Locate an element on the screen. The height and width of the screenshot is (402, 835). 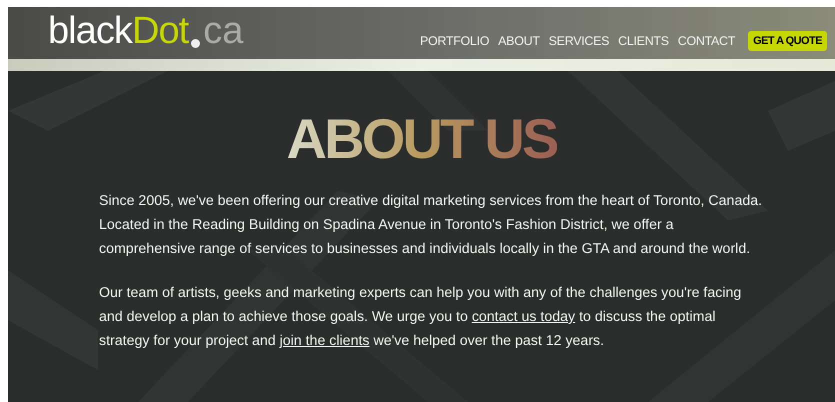
nav-link: CLIENTS is located at coordinates (643, 41).